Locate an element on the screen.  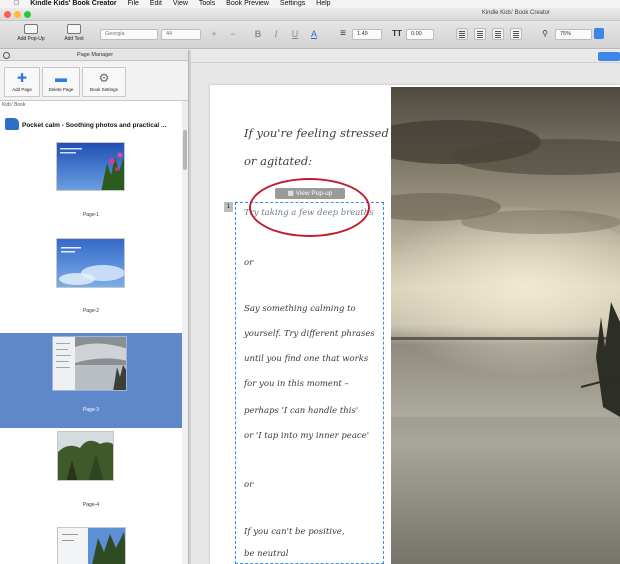
minus-icon: ▬ is located at coordinates (61, 78).